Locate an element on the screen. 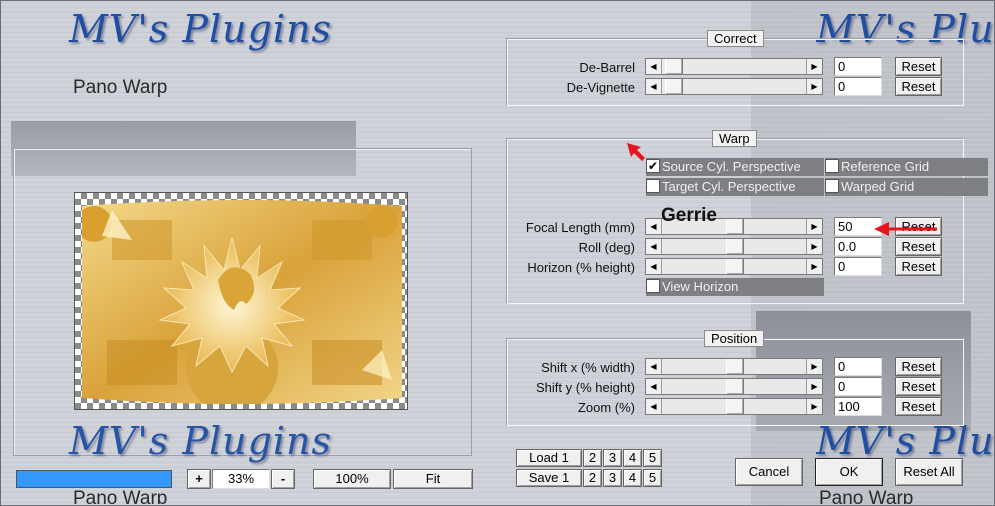  preview-image is located at coordinates (242, 302).